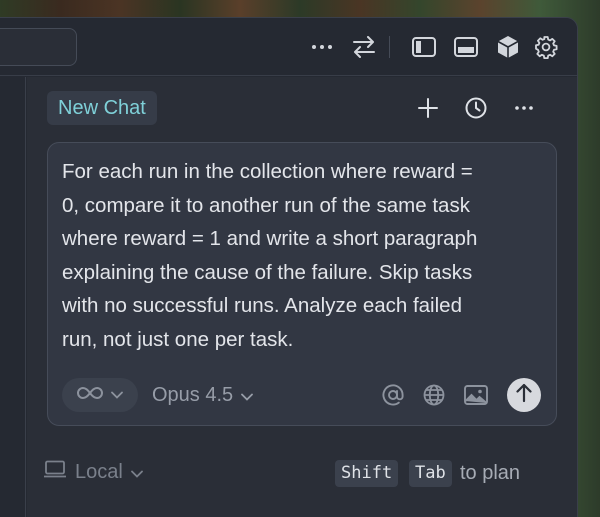 The width and height of the screenshot is (600, 517). I want to click on arrow-up-icon, so click(524, 395).